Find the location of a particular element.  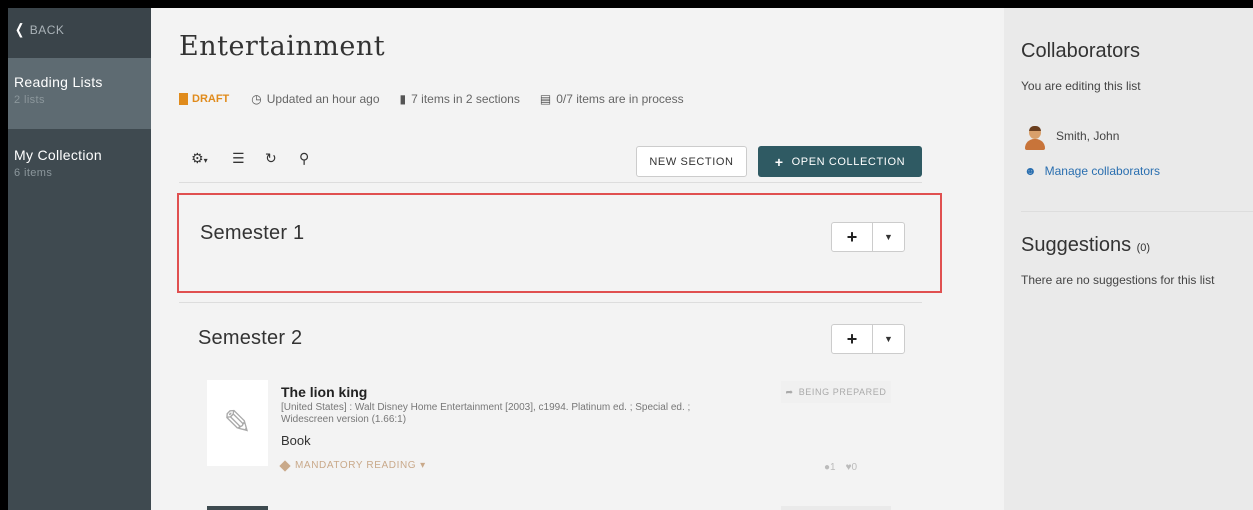

gear-icon: ⚙▾ is located at coordinates (199, 158).